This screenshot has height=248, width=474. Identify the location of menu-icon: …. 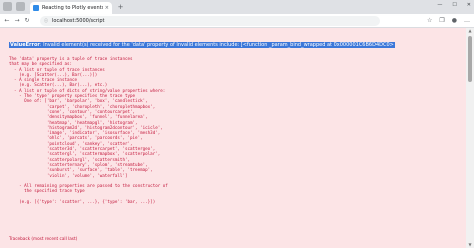
(467, 21).